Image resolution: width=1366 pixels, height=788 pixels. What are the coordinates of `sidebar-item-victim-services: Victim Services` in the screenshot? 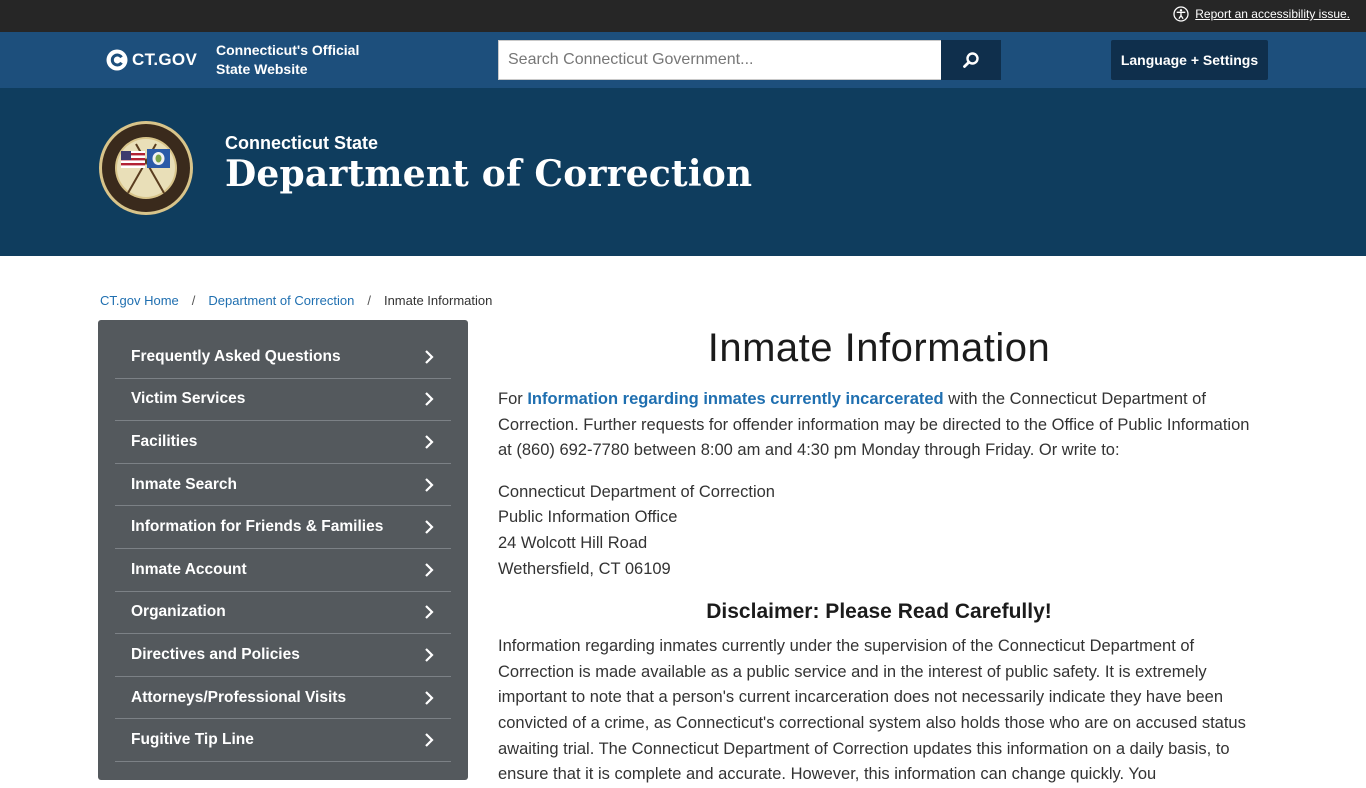 It's located at (283, 400).